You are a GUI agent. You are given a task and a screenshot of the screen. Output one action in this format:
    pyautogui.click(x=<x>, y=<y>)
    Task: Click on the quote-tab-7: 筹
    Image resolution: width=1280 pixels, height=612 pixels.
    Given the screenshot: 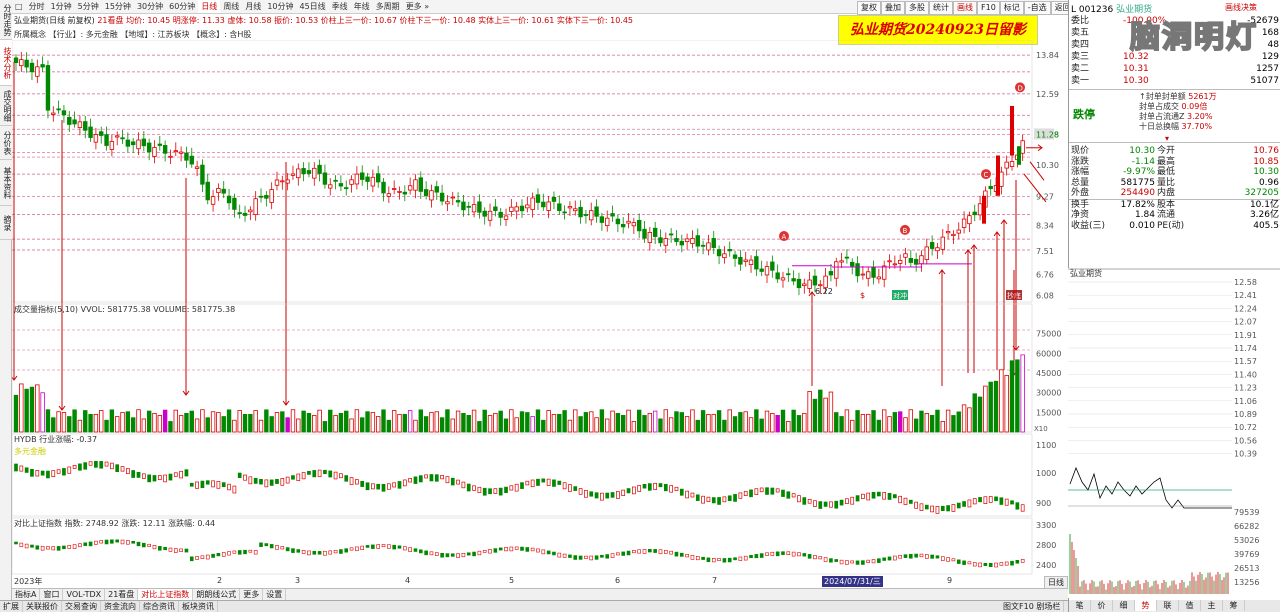 What is the action you would take?
    pyautogui.click(x=1234, y=605)
    